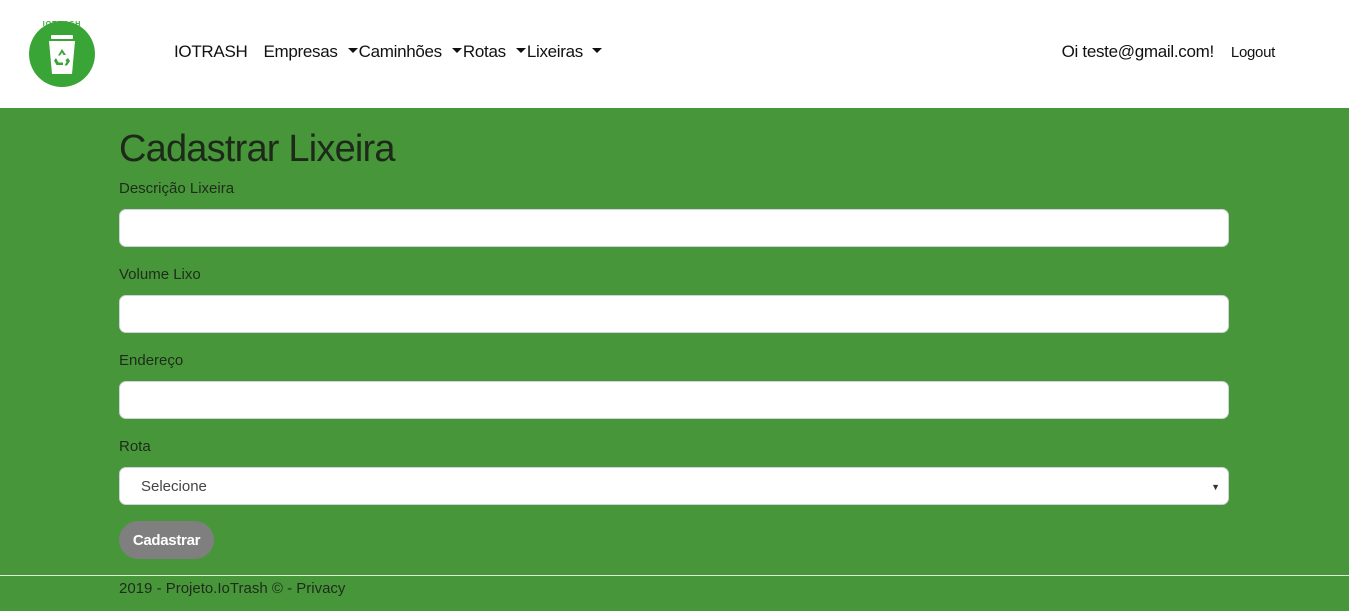 This screenshot has width=1349, height=611. I want to click on footer-text: 2019 - Projeto.IoTrash © -, so click(208, 588).